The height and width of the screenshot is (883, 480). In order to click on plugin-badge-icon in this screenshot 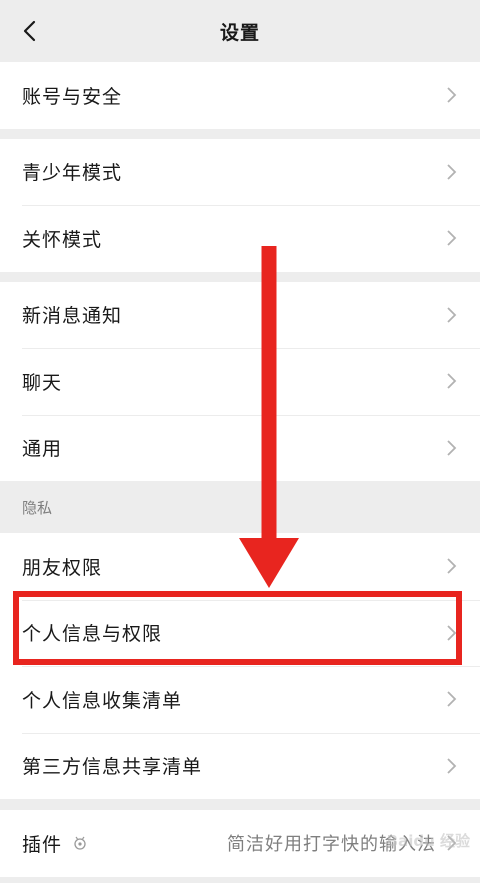, I will do `click(80, 843)`.